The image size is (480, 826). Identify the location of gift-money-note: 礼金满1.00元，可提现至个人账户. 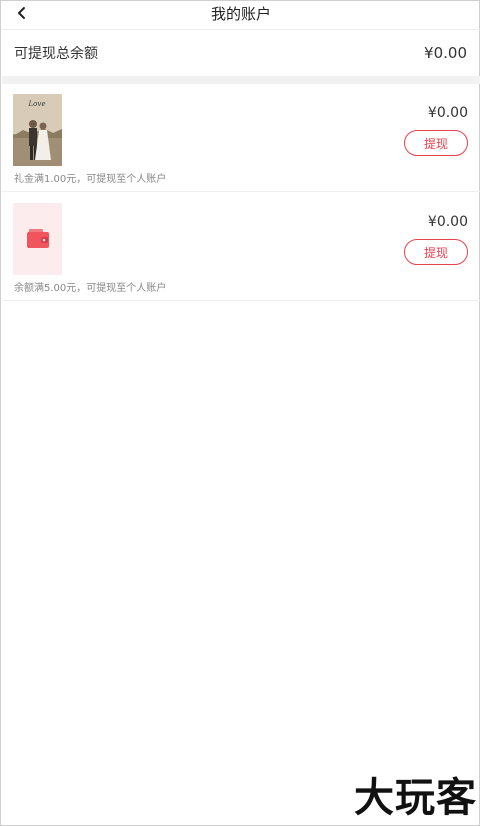
(90, 179).